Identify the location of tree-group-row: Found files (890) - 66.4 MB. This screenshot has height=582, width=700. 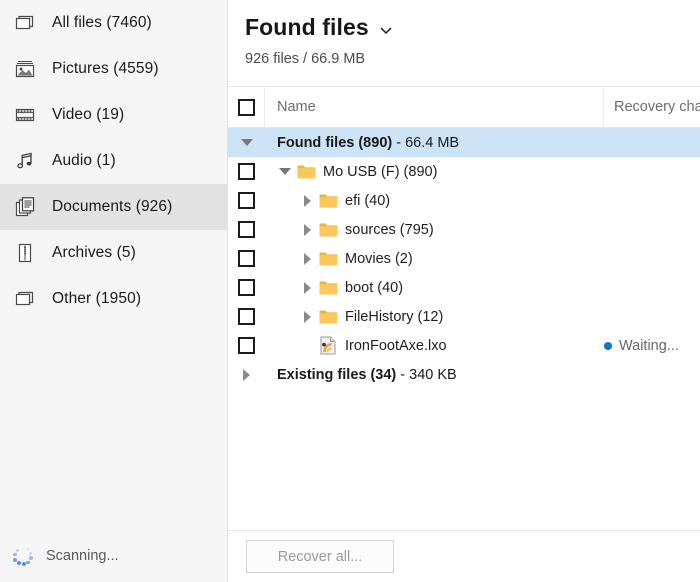
(464, 142).